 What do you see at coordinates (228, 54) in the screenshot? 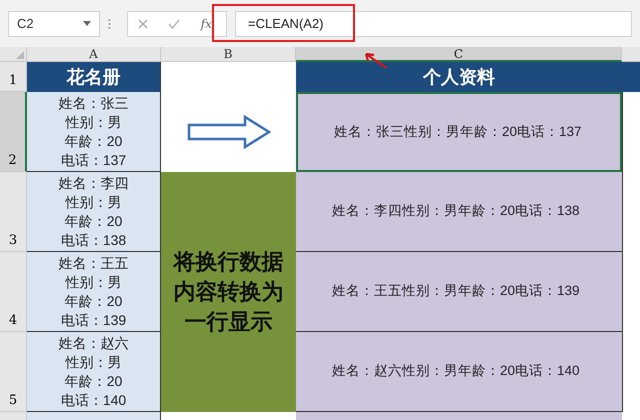
I see `column-header: B` at bounding box center [228, 54].